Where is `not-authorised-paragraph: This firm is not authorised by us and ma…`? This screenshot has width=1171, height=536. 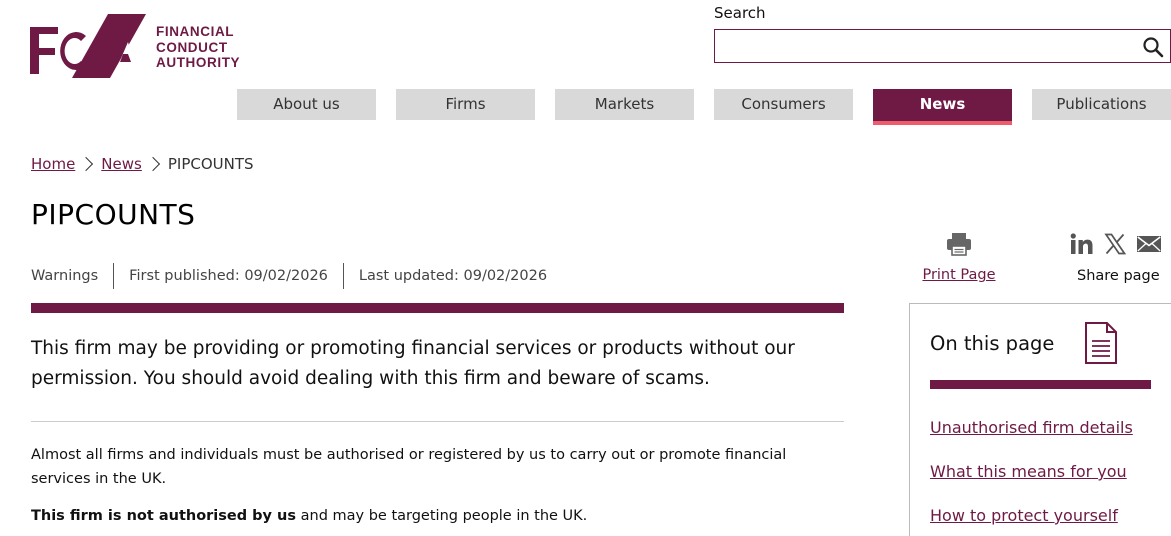
not-authorised-paragraph: This firm is not authorised by us and ma… is located at coordinates (437, 516).